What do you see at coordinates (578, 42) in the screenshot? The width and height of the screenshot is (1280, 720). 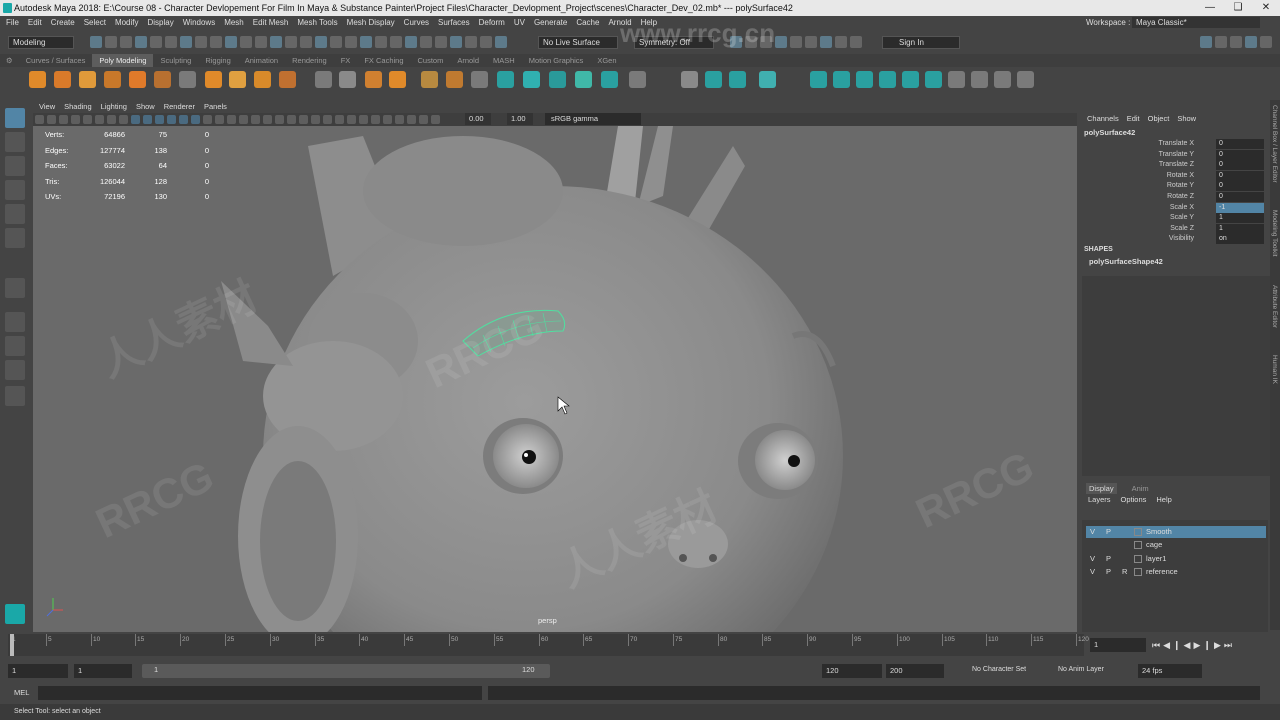 I see `live-surface-field: No Live Surface` at bounding box center [578, 42].